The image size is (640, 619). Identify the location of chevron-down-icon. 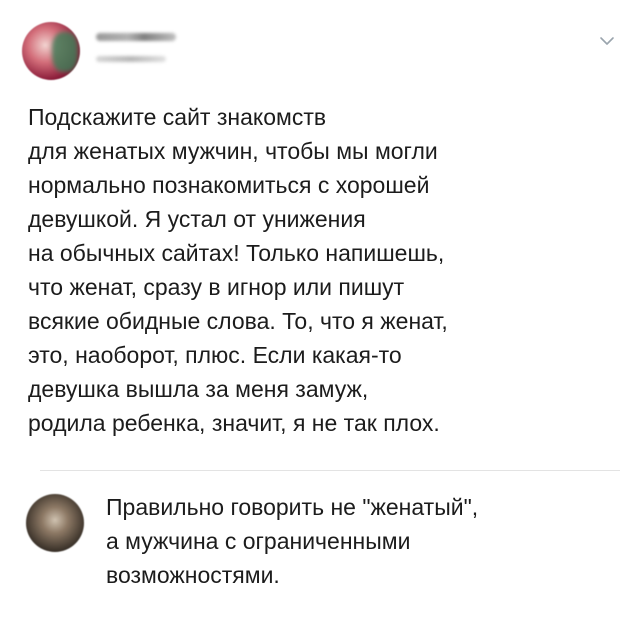
(607, 41).